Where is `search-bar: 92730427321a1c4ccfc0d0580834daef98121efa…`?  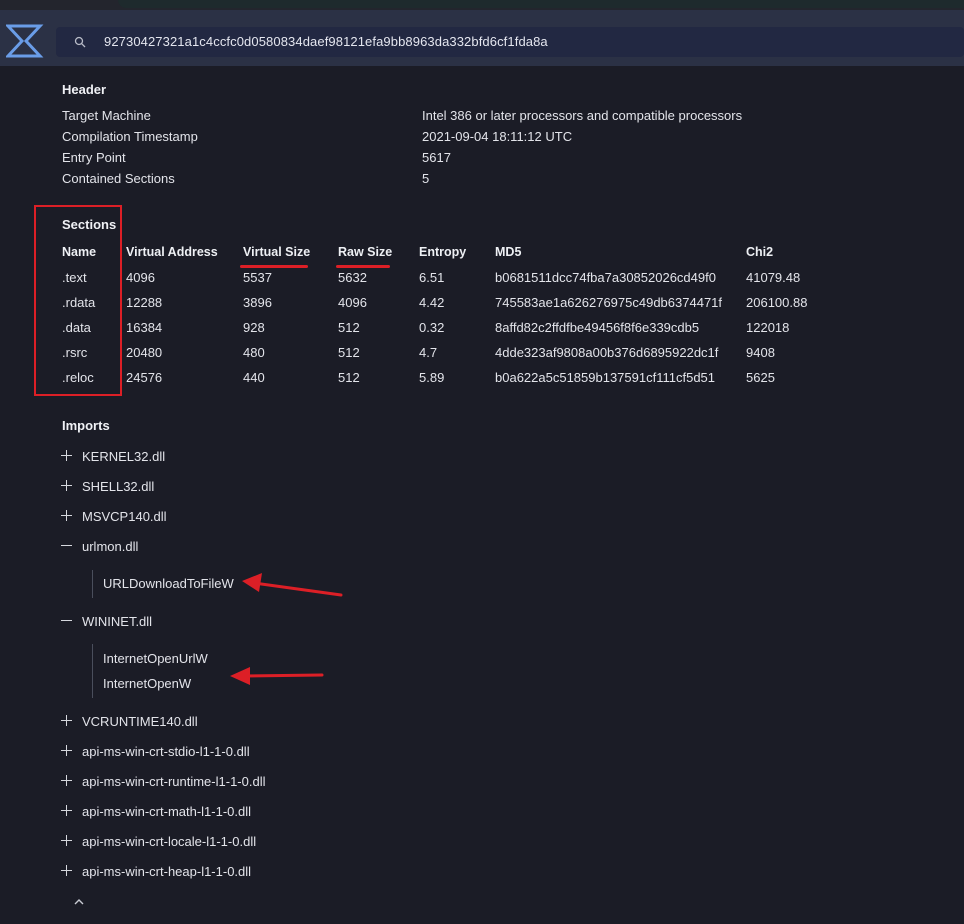
search-bar: 92730427321a1c4ccfc0d0580834daef98121efa… is located at coordinates (510, 42).